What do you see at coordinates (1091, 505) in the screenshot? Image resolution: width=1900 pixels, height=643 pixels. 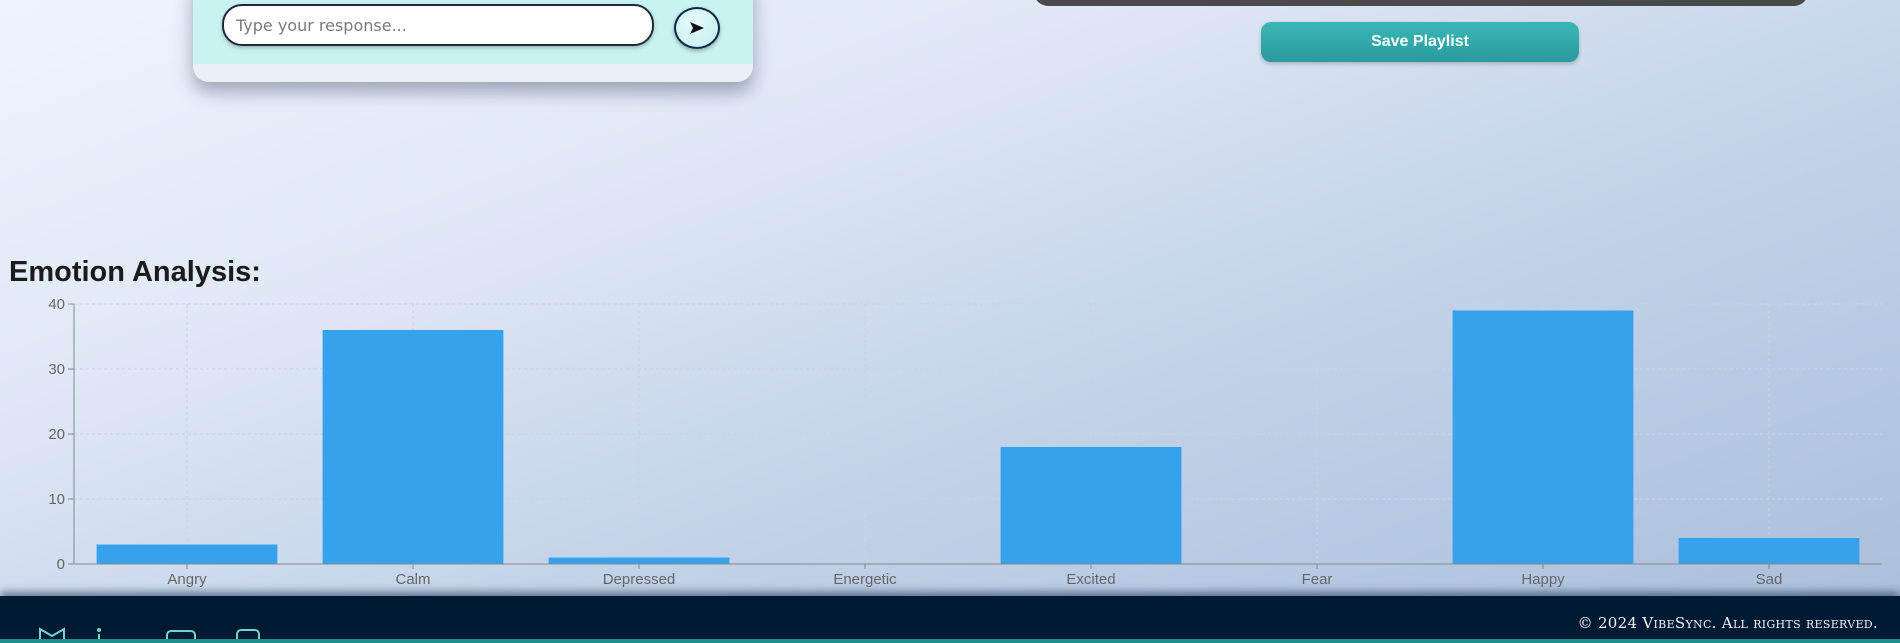 I see `bar-excited` at bounding box center [1091, 505].